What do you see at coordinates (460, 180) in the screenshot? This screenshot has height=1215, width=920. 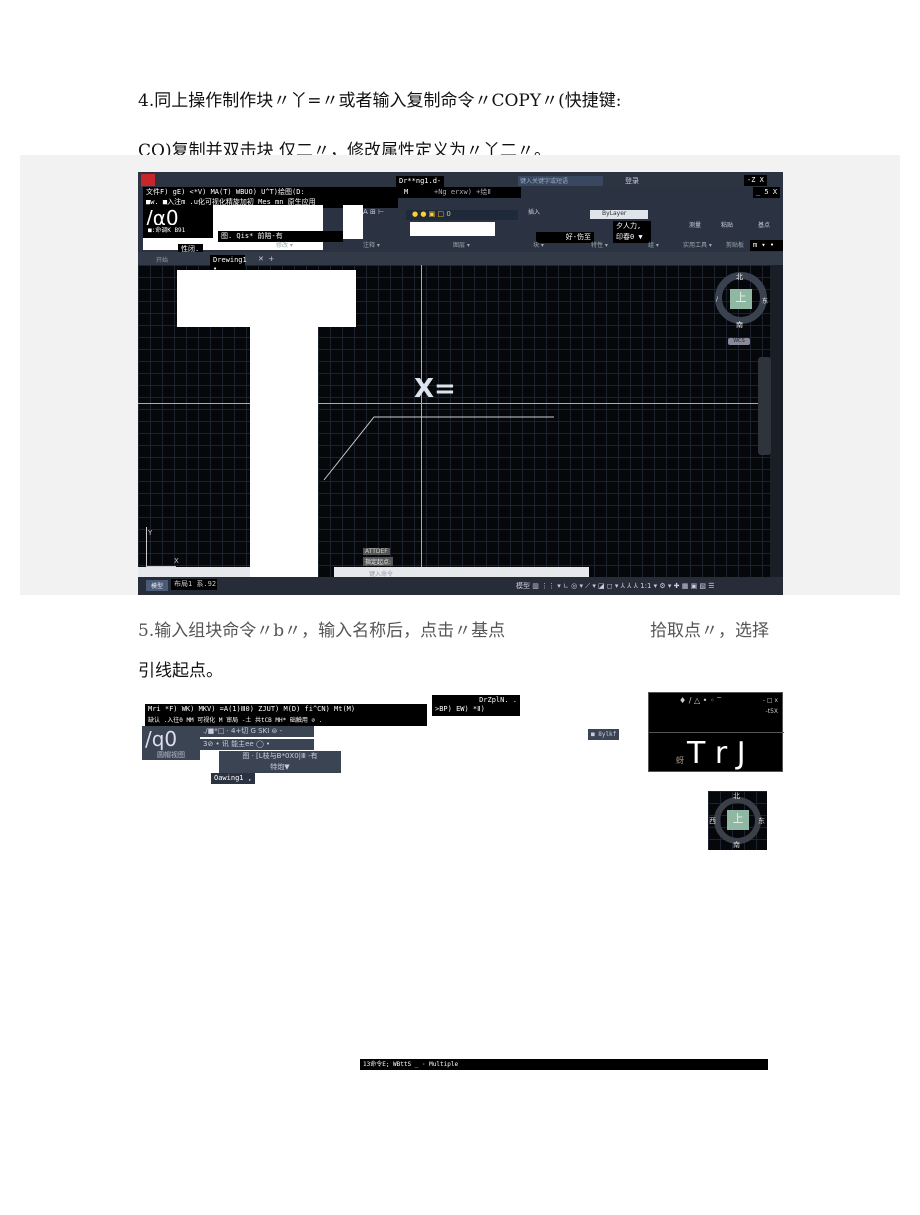 I see `title-bar` at bounding box center [460, 180].